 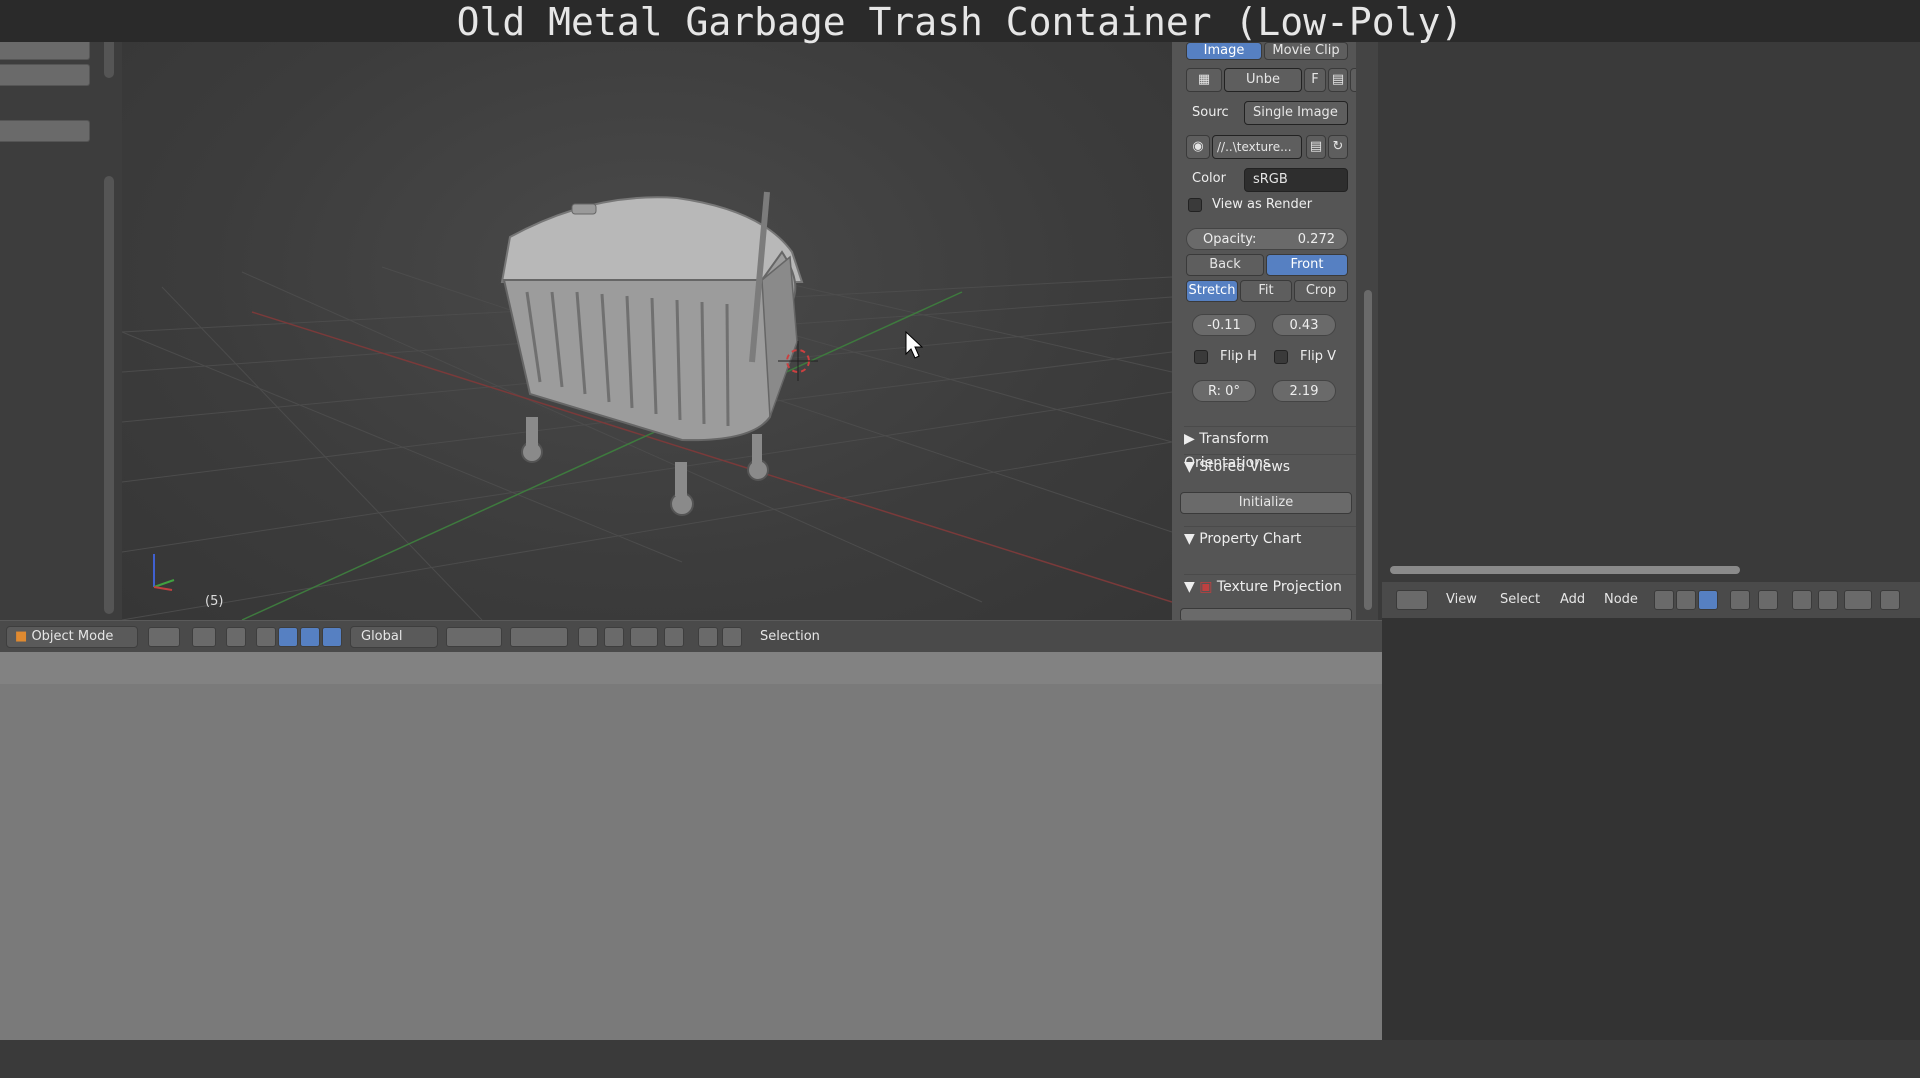 I want to click on node-editor-toolbar: View Select Add Node, so click(x=1651, y=600).